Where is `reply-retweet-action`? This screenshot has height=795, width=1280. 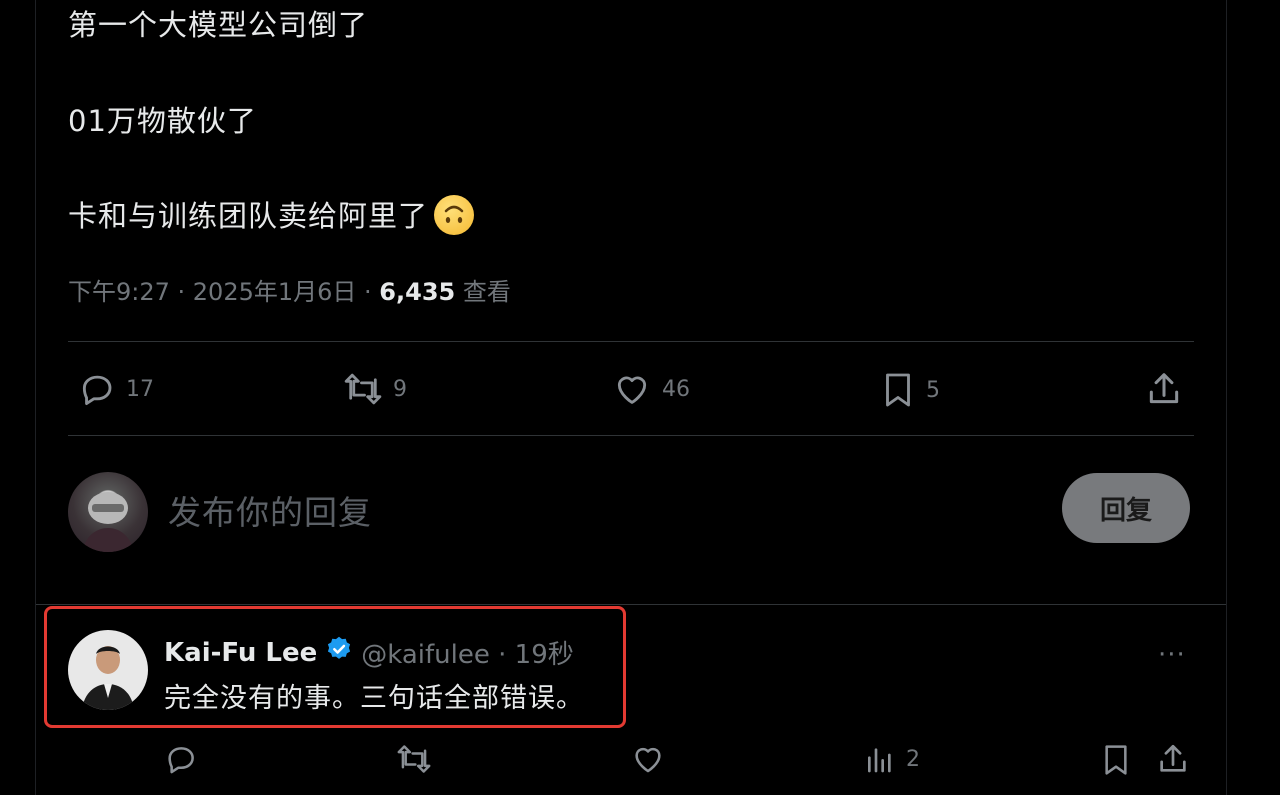
reply-retweet-action is located at coordinates (414, 759).